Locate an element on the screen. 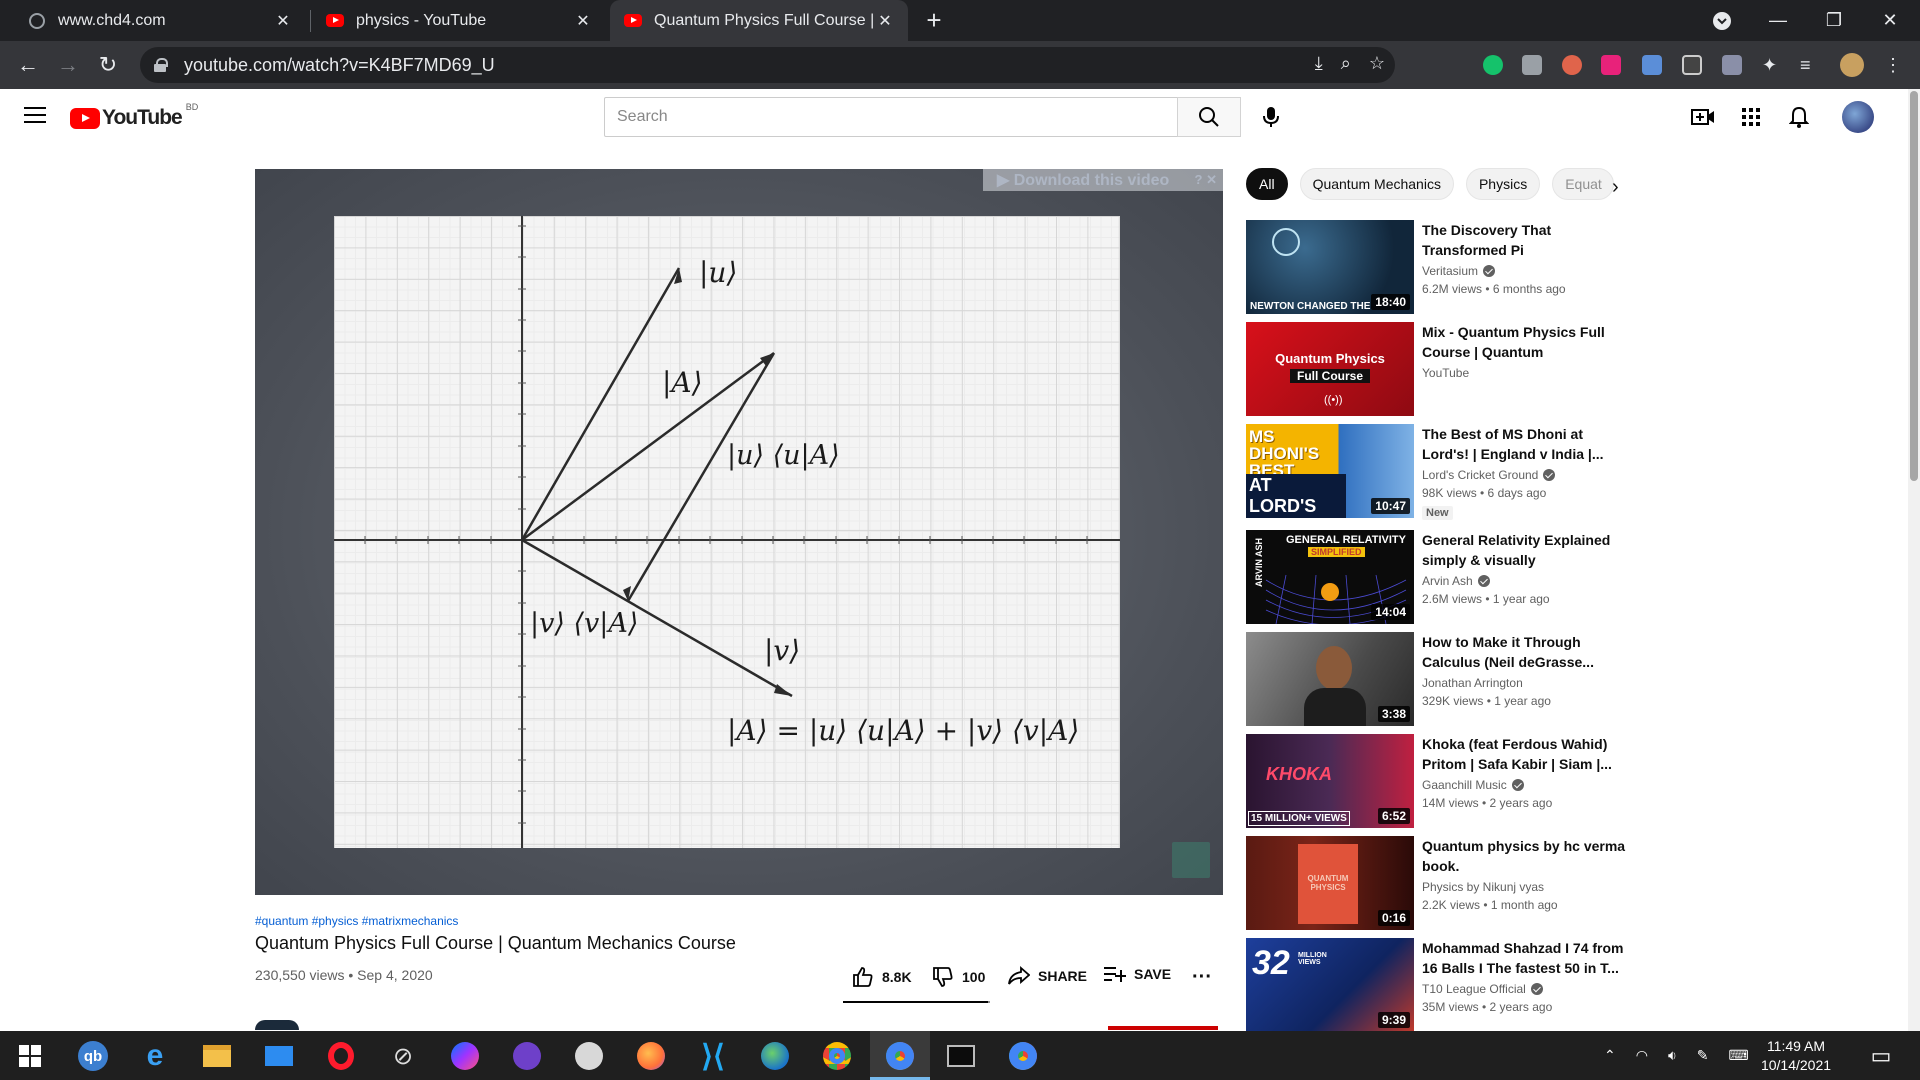 The width and height of the screenshot is (1920, 1080). back-arrow-icon: ← is located at coordinates (28, 65).